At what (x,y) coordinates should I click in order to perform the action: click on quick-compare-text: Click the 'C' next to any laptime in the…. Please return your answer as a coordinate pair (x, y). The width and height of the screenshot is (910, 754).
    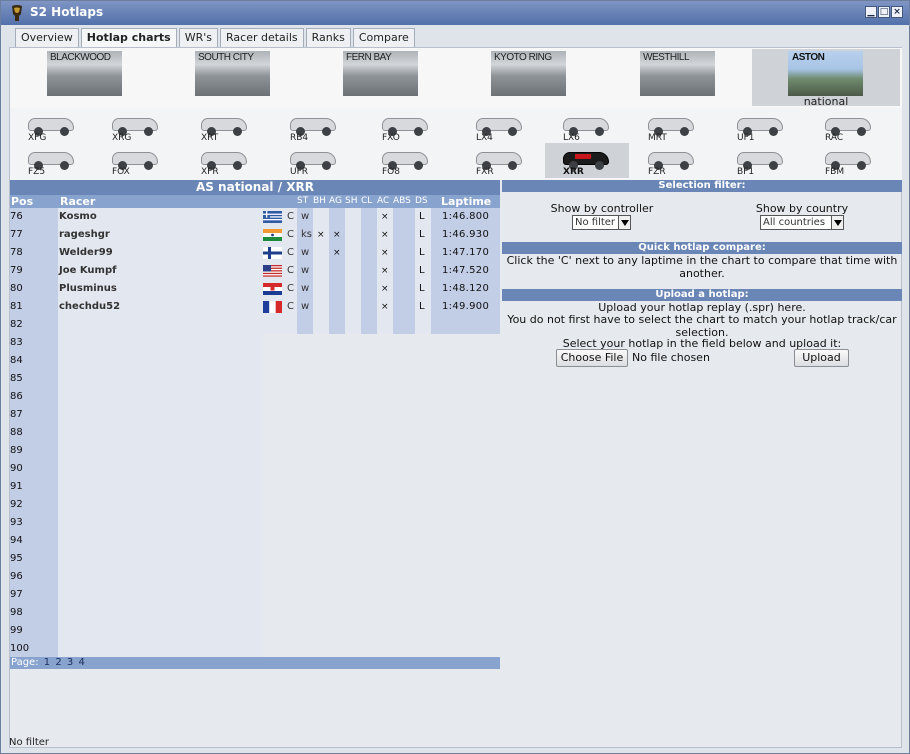
    Looking at the image, I should click on (702, 267).